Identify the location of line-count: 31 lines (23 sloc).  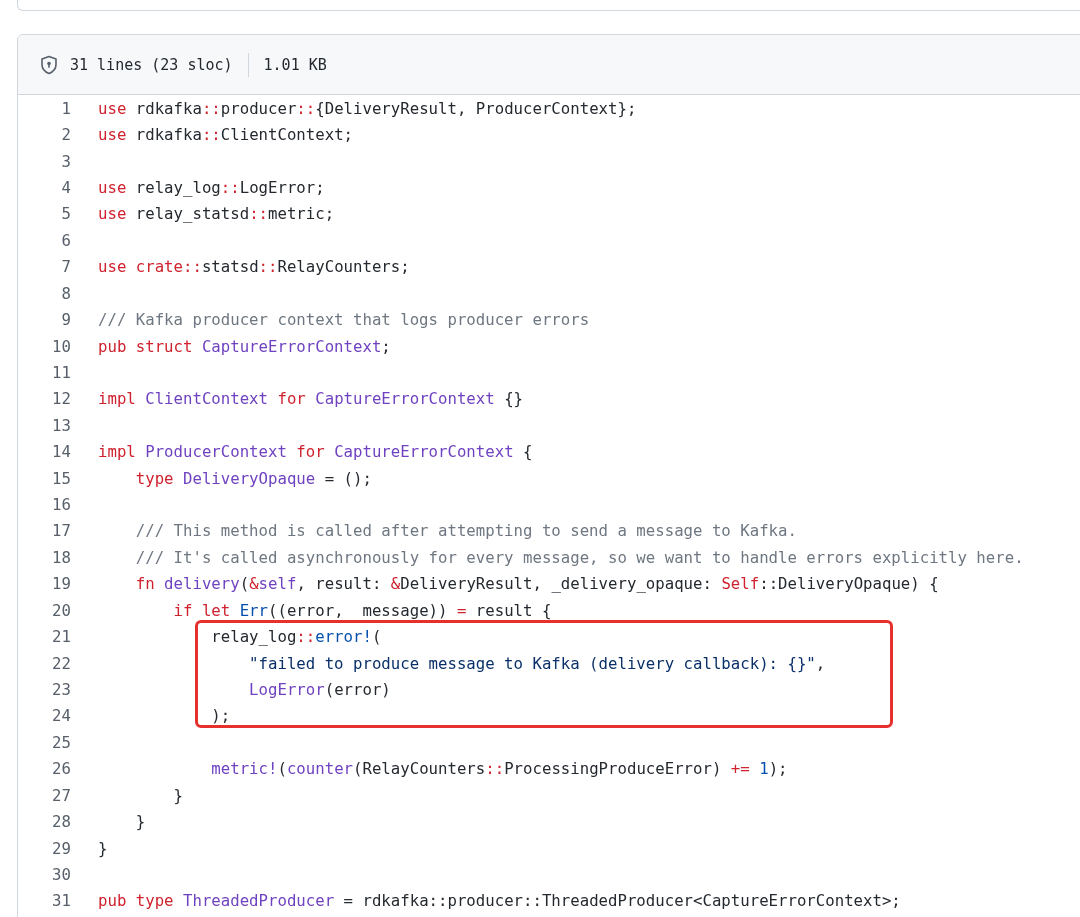
(151, 64).